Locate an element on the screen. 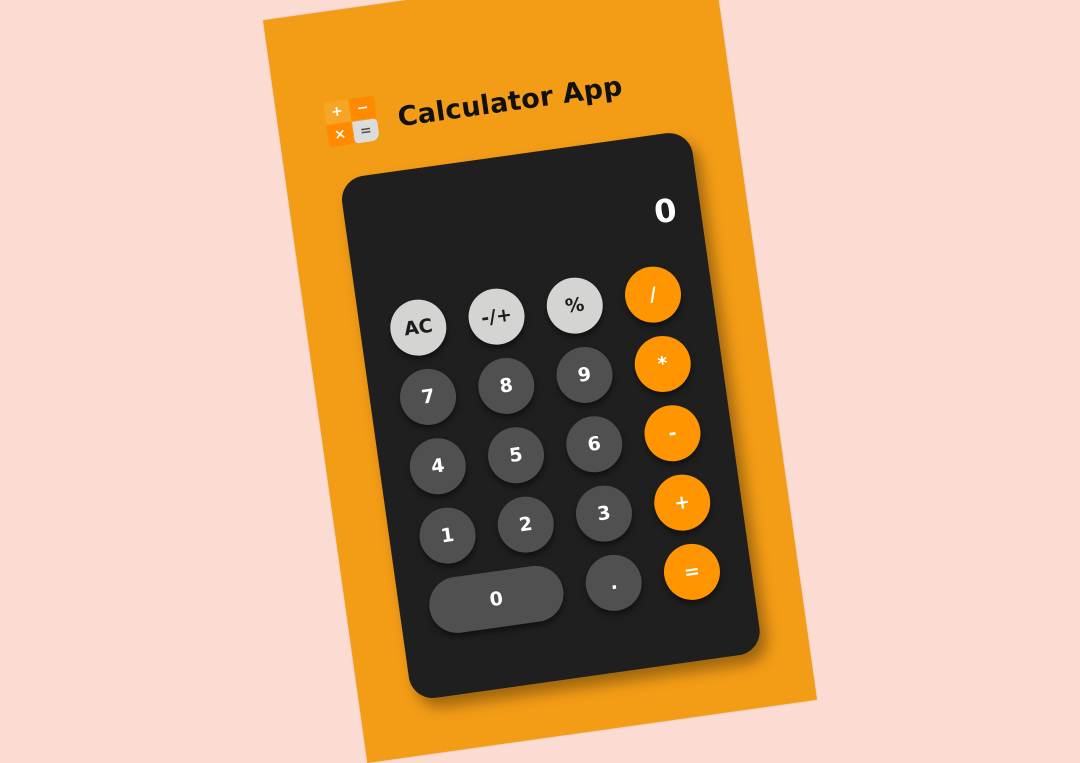 The image size is (1080, 763). digit-5-button: 5 is located at coordinates (516, 455).